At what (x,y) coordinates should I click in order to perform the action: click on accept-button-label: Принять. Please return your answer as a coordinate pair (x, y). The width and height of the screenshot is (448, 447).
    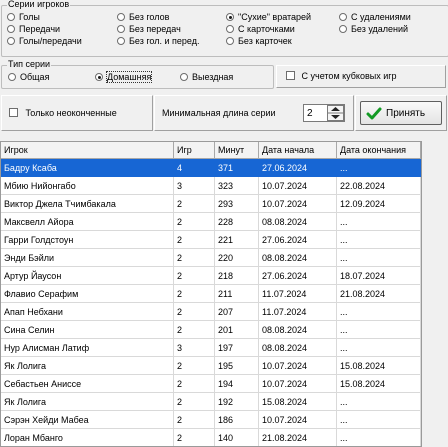
    Looking at the image, I should click on (406, 113).